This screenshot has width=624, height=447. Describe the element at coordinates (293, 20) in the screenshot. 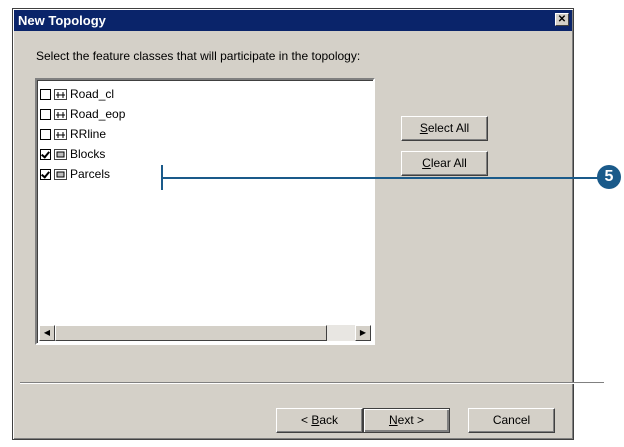

I see `title-bar: New Topology ✕` at that location.